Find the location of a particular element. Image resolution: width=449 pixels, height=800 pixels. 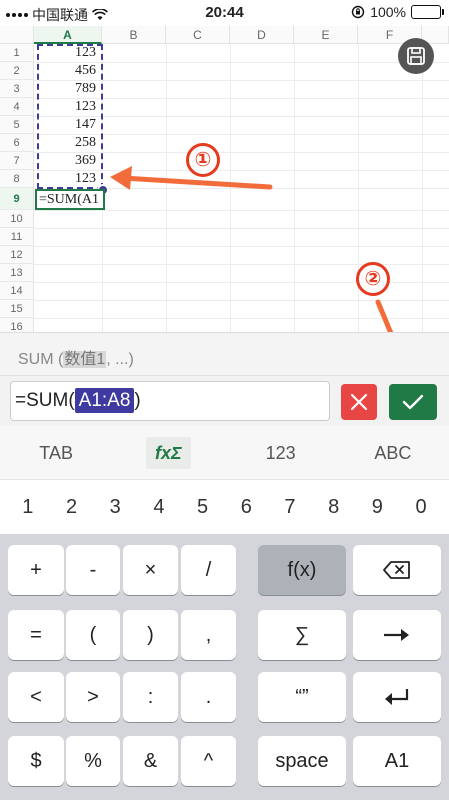

row-header: 13 is located at coordinates (17, 273).